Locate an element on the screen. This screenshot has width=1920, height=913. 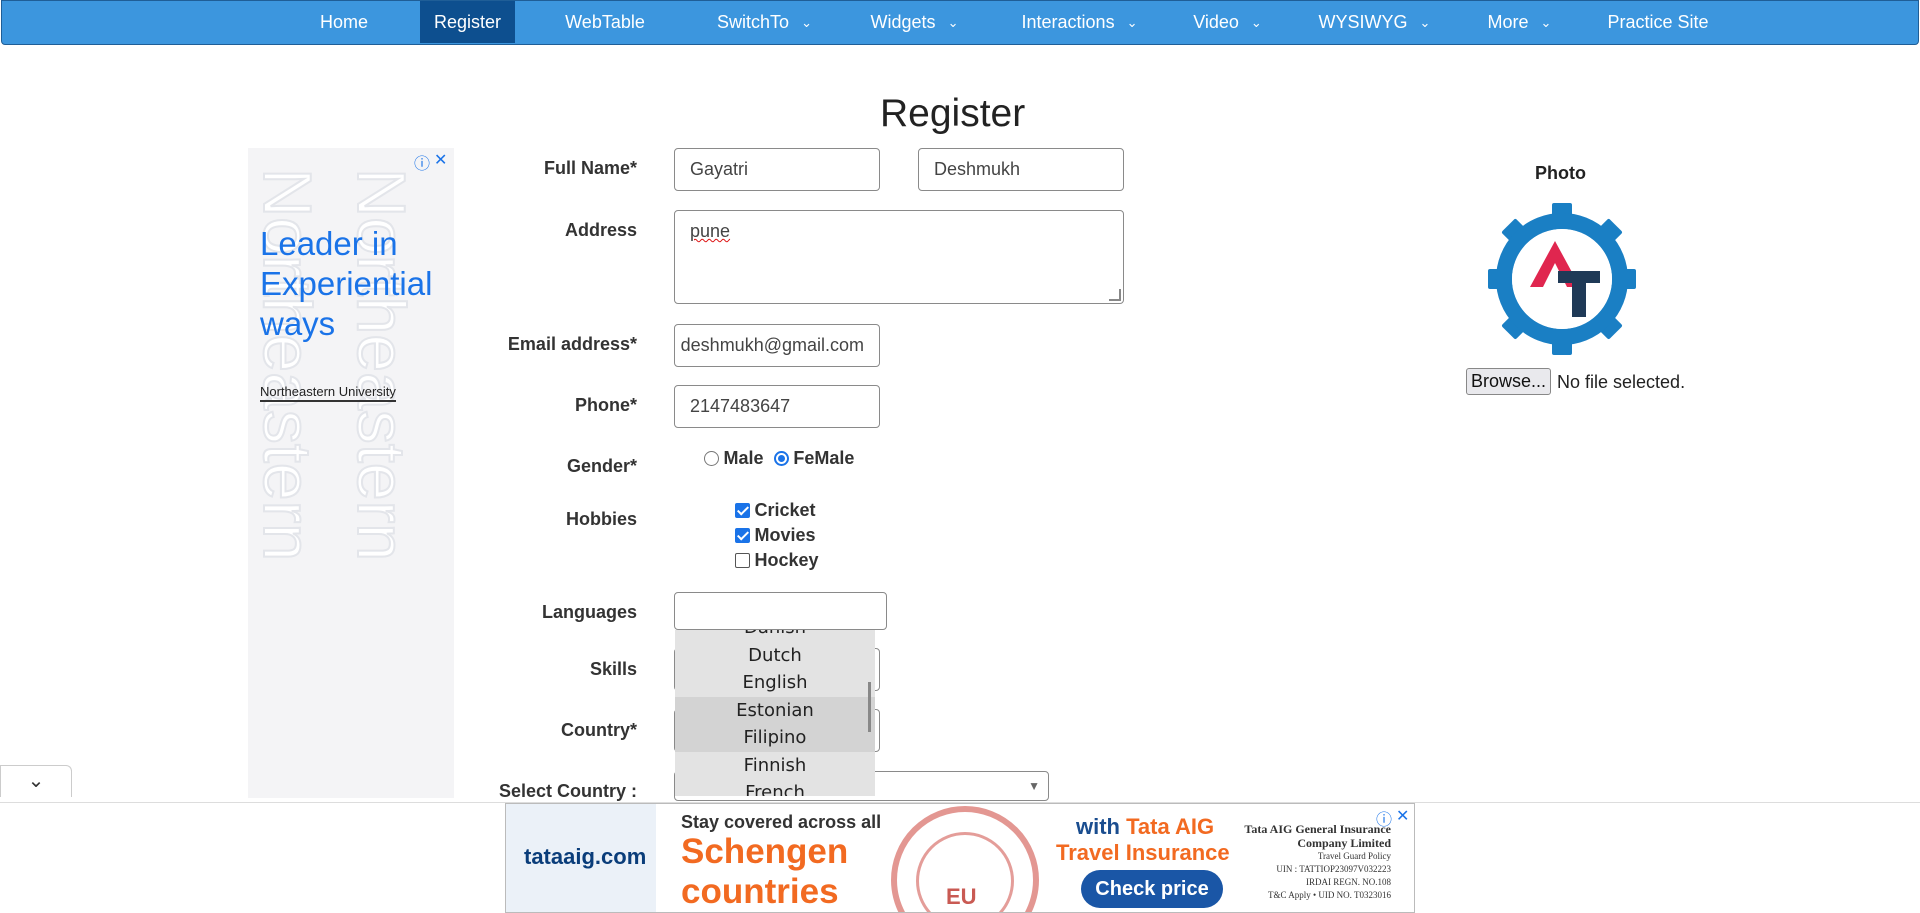
nav-register: Register is located at coordinates (467, 22).